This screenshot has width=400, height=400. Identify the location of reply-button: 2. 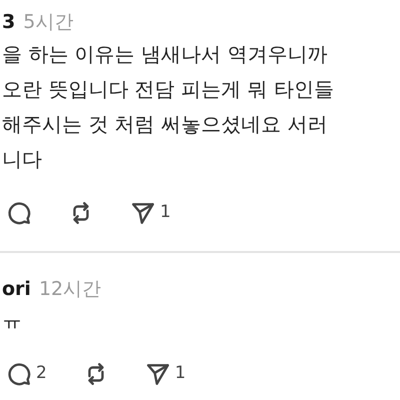
(26, 374).